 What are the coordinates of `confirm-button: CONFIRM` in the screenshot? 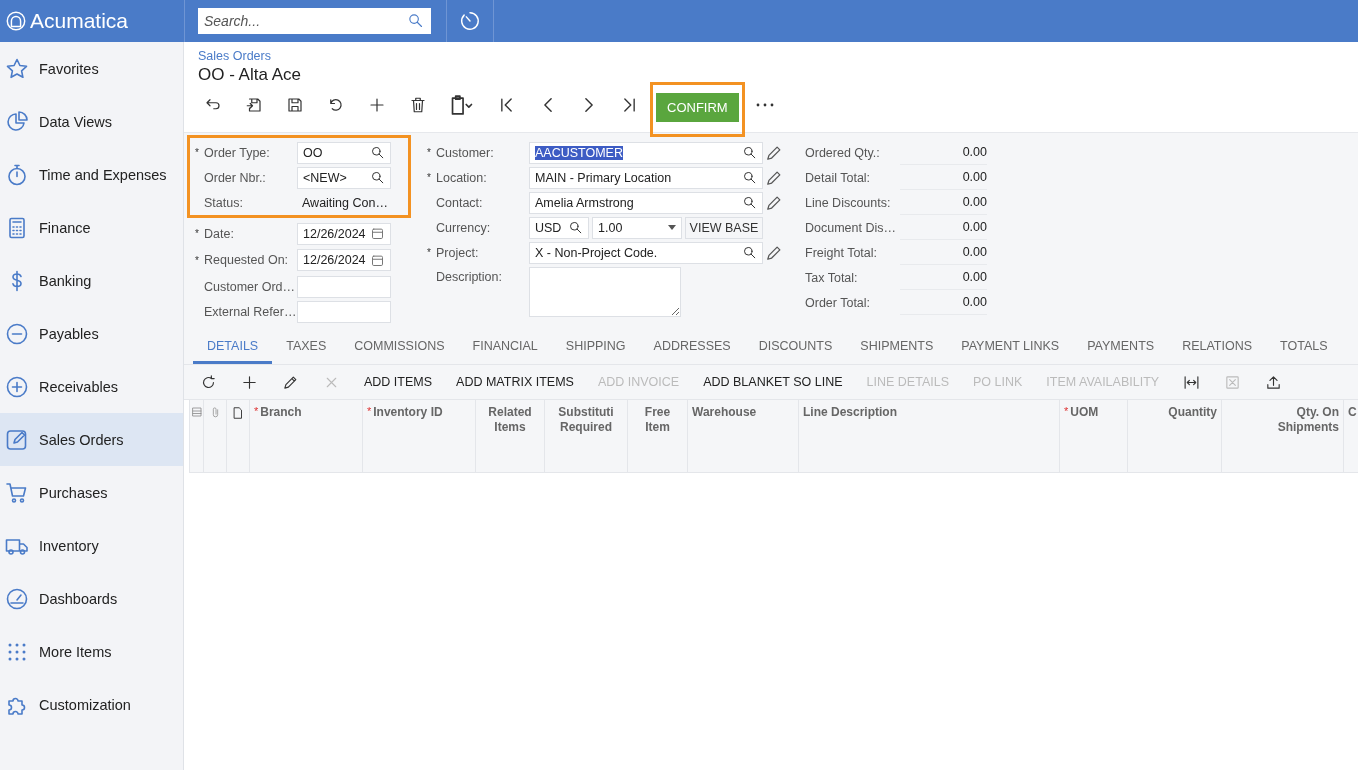 It's located at (697, 107).